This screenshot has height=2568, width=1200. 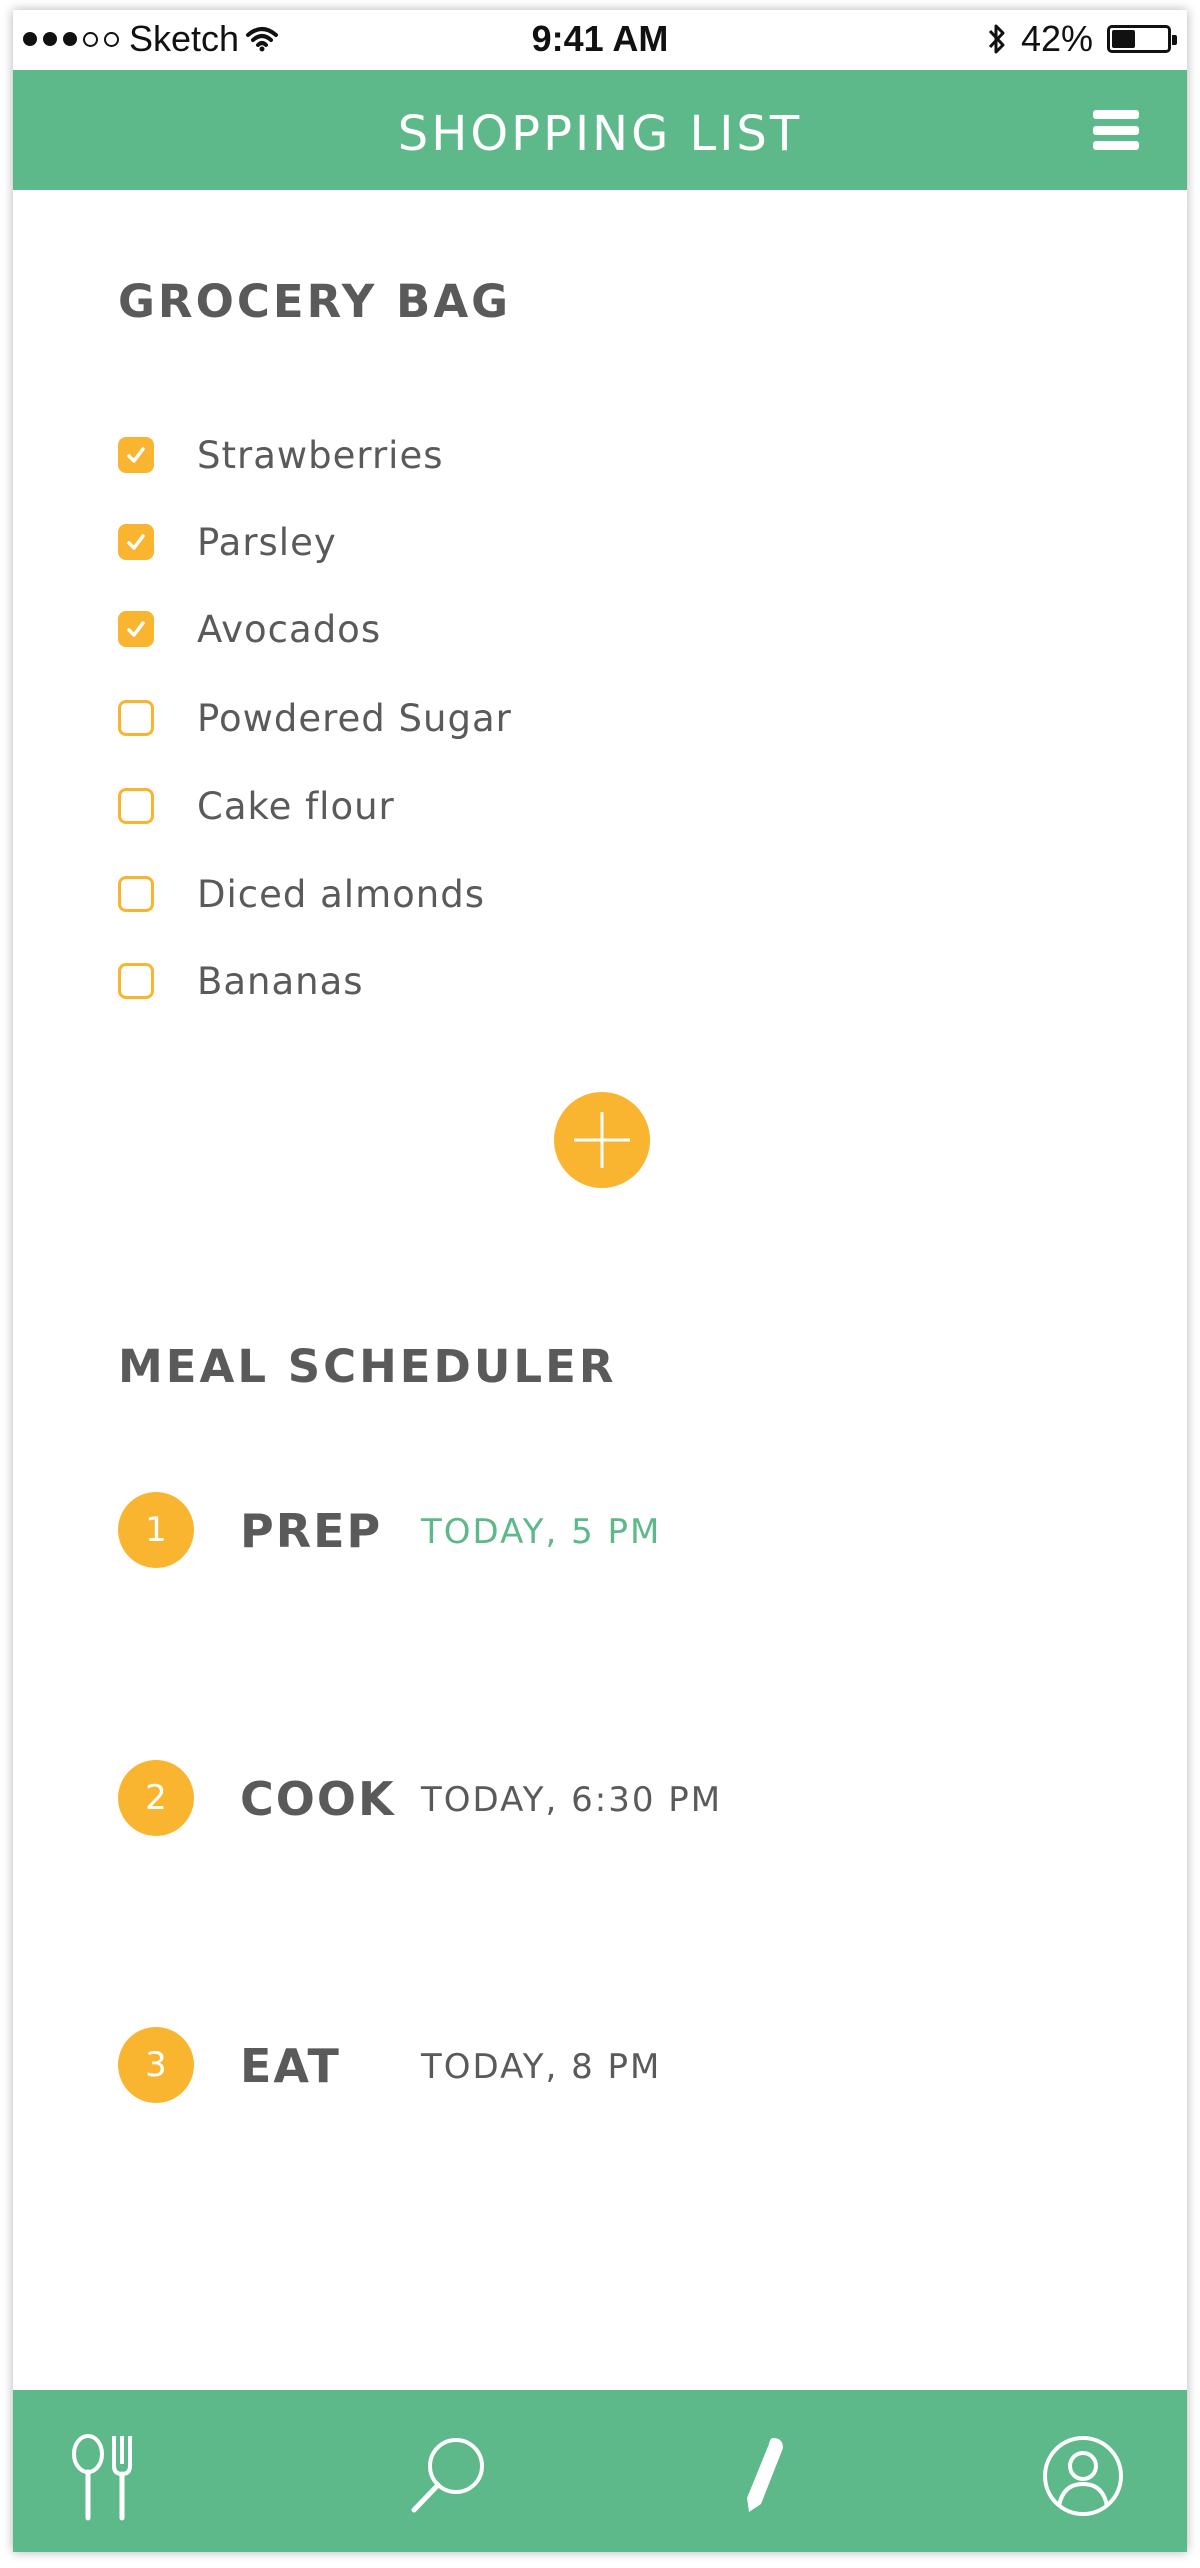 What do you see at coordinates (156, 2065) in the screenshot?
I see `step-number-badge: 3` at bounding box center [156, 2065].